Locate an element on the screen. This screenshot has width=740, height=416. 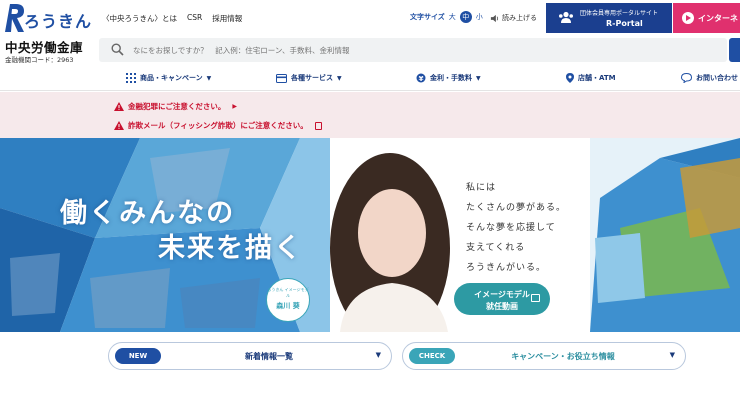
new-tag: NEW is located at coordinates (138, 356).